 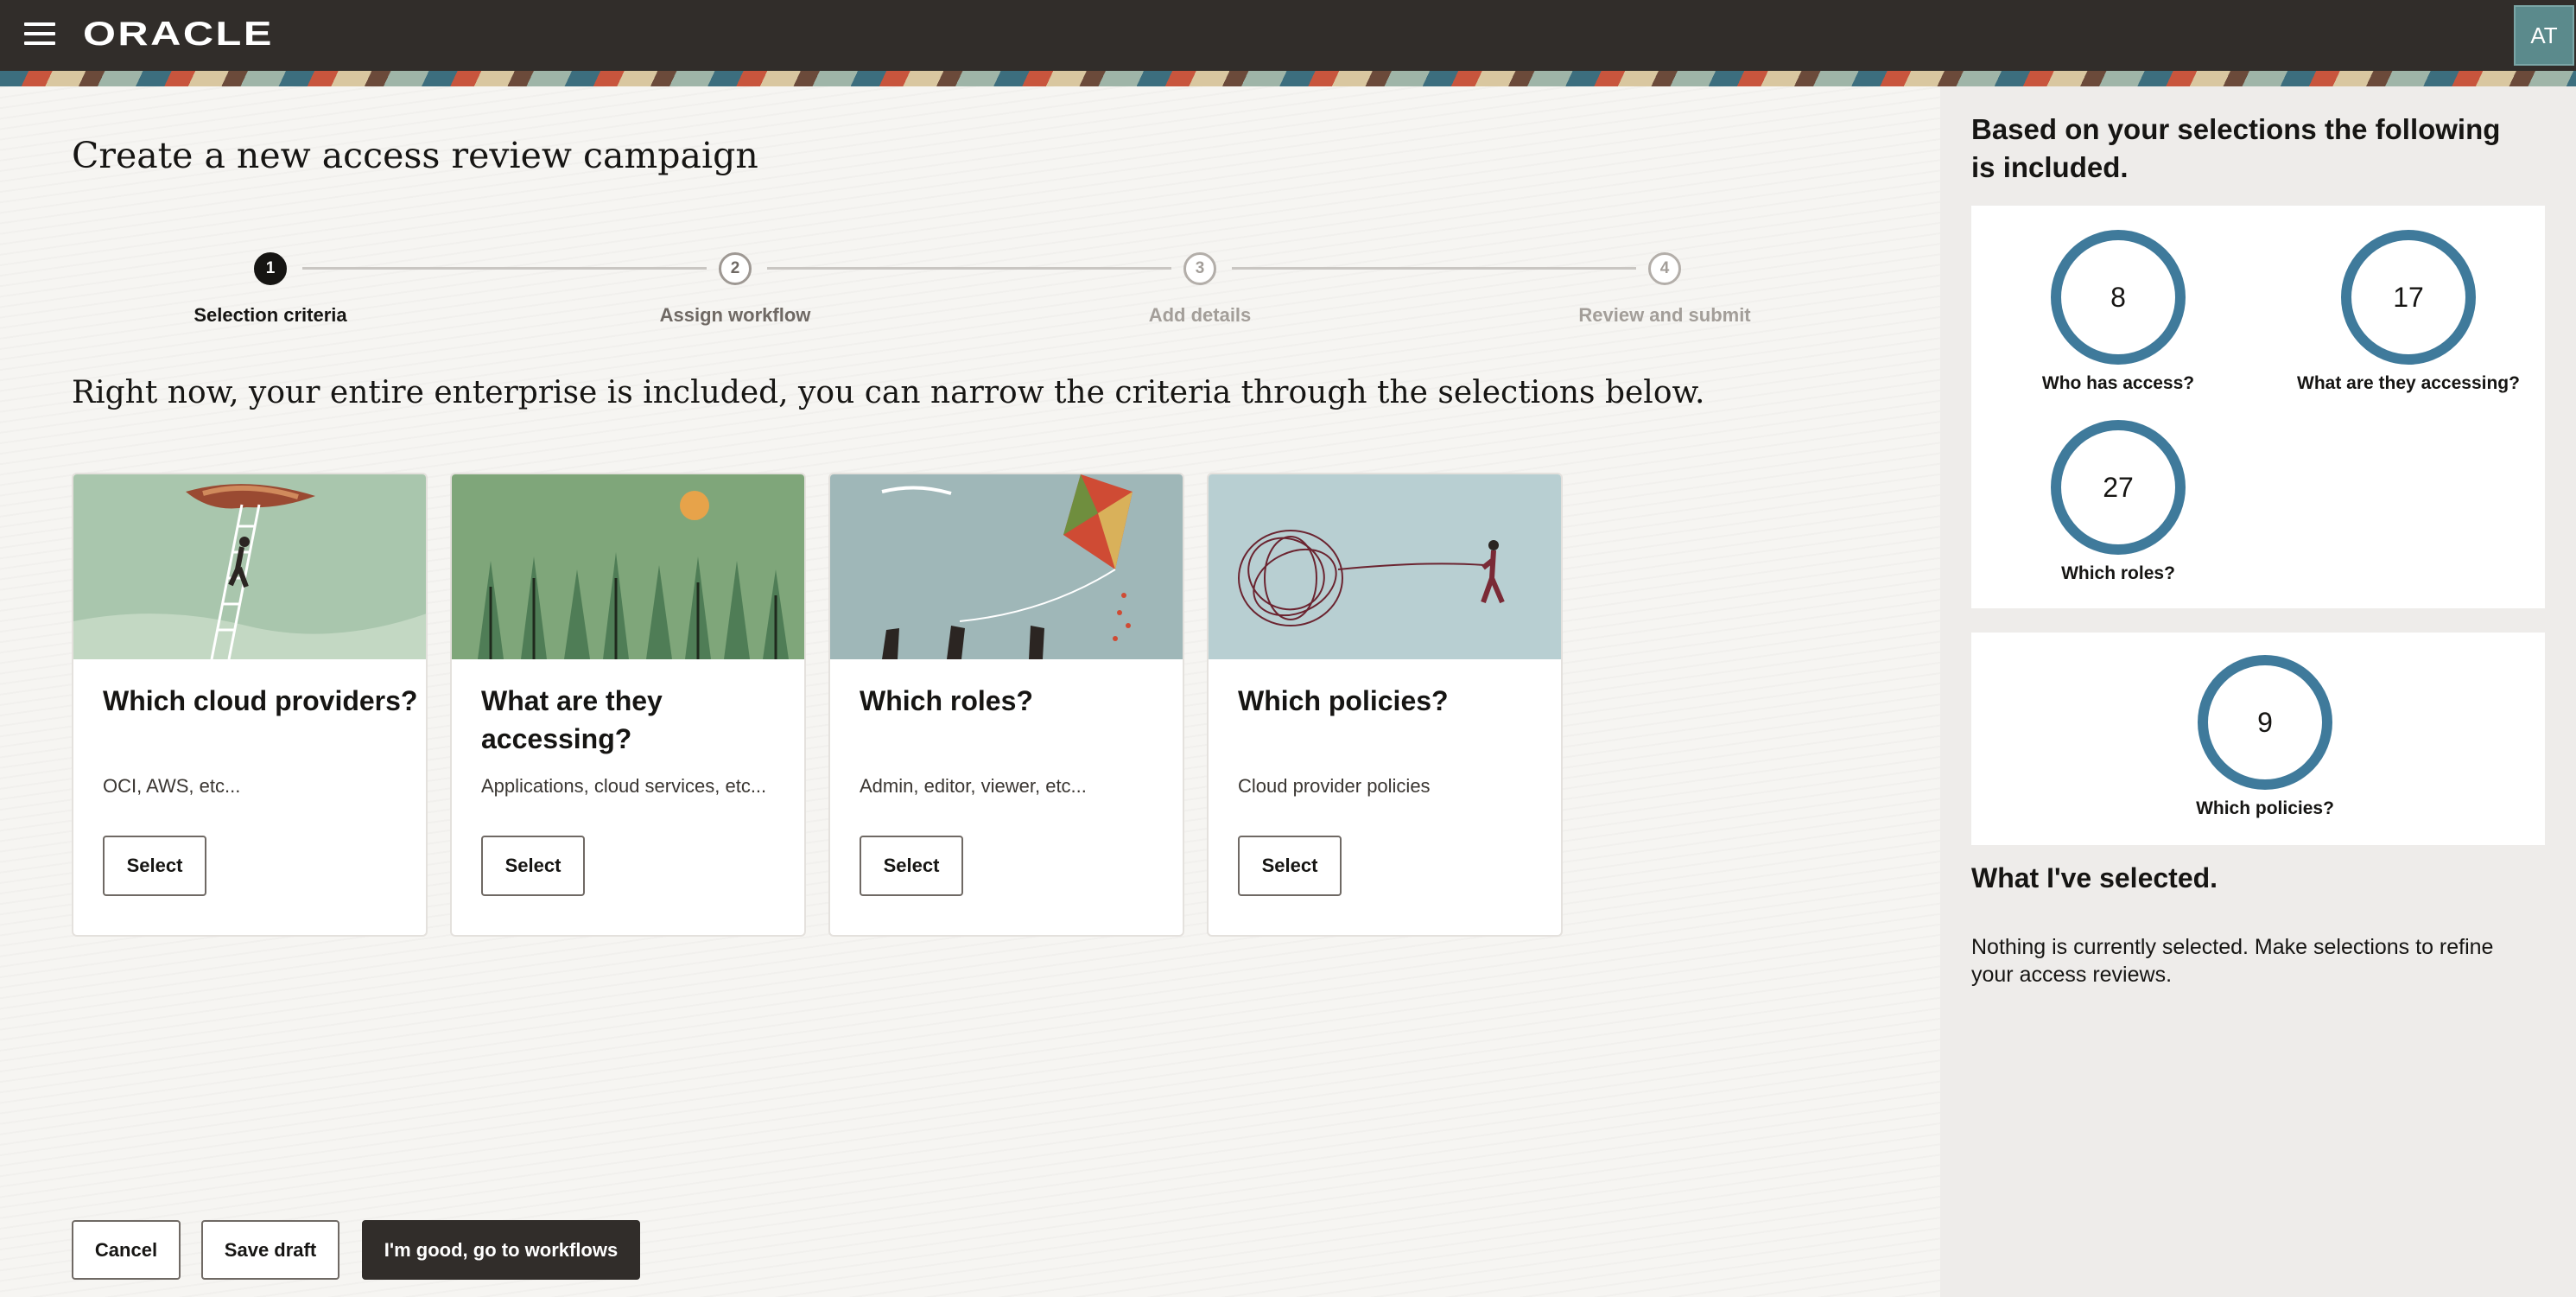 What do you see at coordinates (501, 1250) in the screenshot?
I see `go-to-workflows-button: I'm good, go to workflows` at bounding box center [501, 1250].